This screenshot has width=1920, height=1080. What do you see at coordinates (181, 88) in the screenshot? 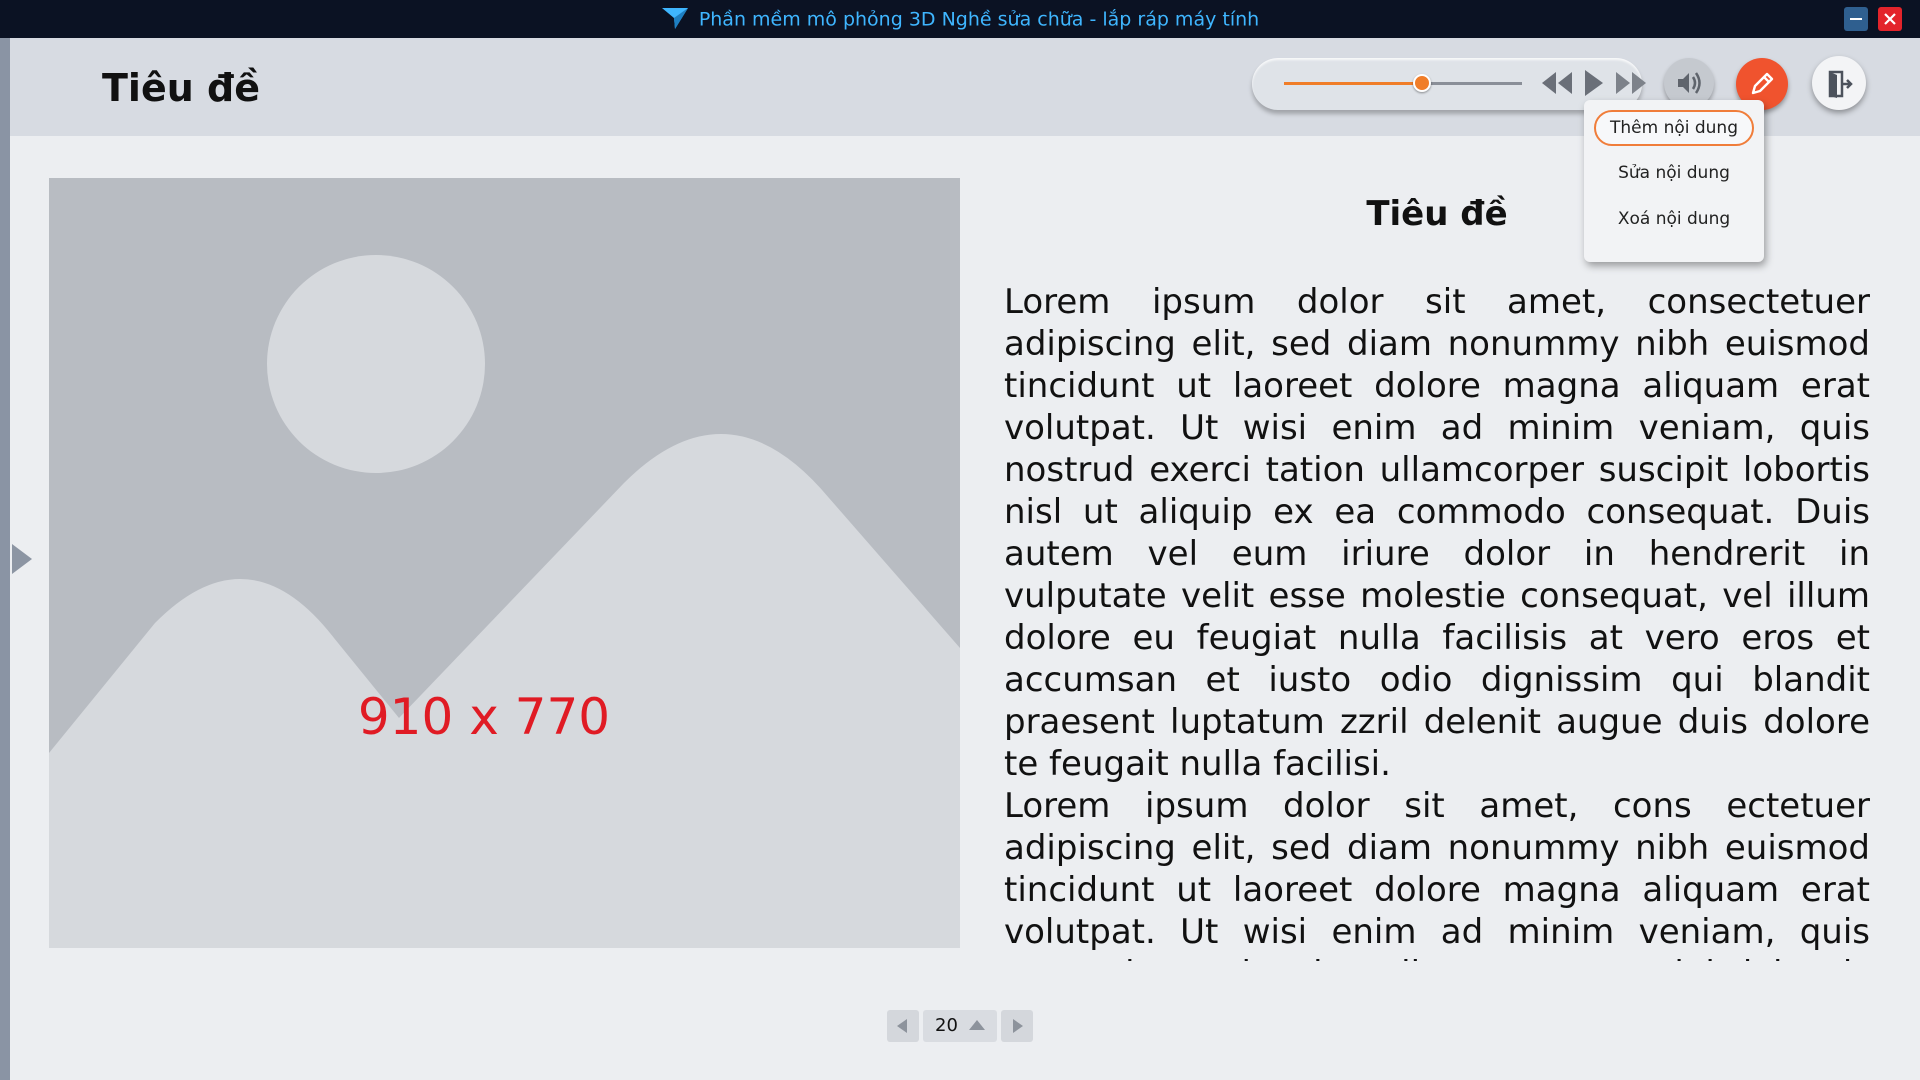
I see `page-title: Tiêu đề` at bounding box center [181, 88].